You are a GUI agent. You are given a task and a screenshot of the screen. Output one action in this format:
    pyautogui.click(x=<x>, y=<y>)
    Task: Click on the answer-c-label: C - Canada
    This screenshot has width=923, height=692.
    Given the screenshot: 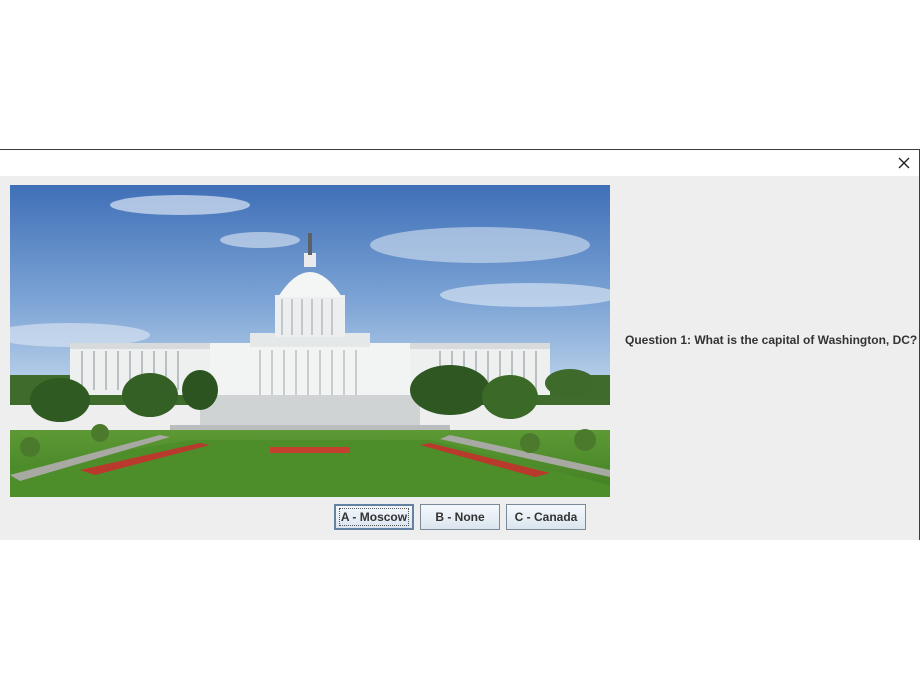 What is the action you would take?
    pyautogui.click(x=546, y=517)
    